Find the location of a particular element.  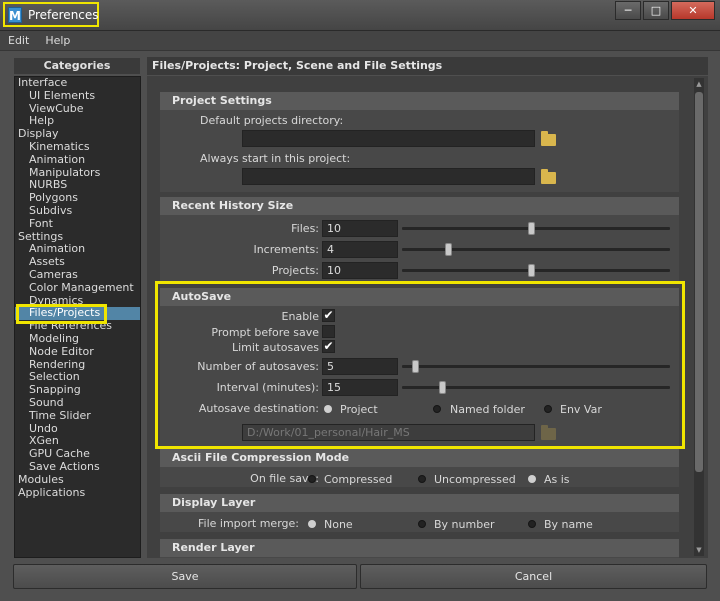

scroll-down-arrow-icon: ▼ is located at coordinates (699, 550).